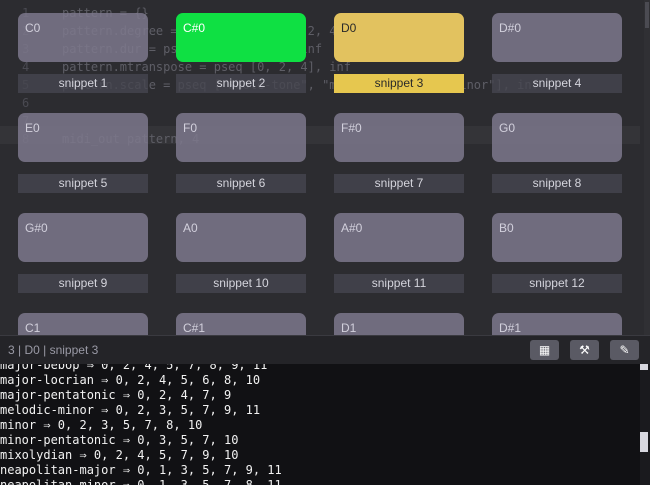  I want to click on snippet-pad: F#0, so click(399, 137).